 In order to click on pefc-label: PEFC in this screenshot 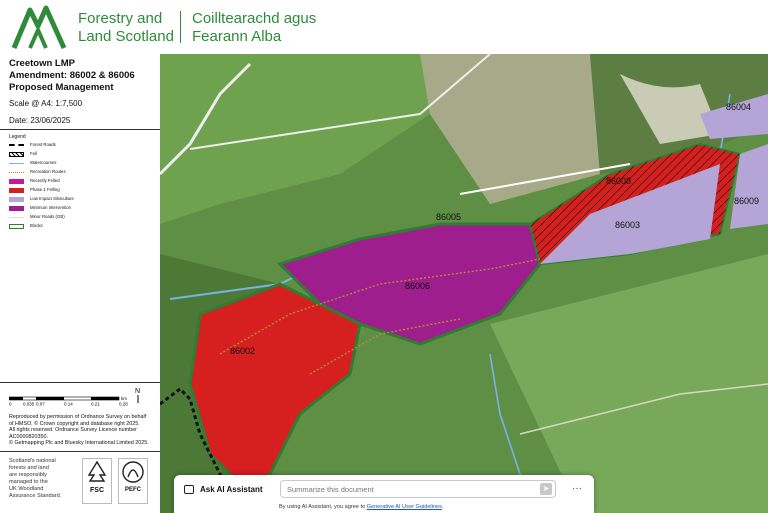, I will do `click(132, 490)`.